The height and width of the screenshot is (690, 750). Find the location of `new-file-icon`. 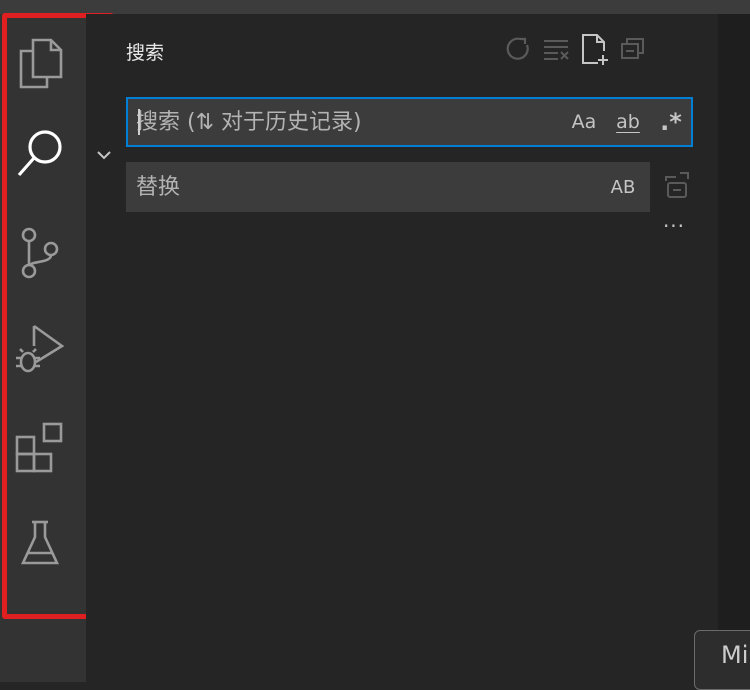

new-file-icon is located at coordinates (595, 51).